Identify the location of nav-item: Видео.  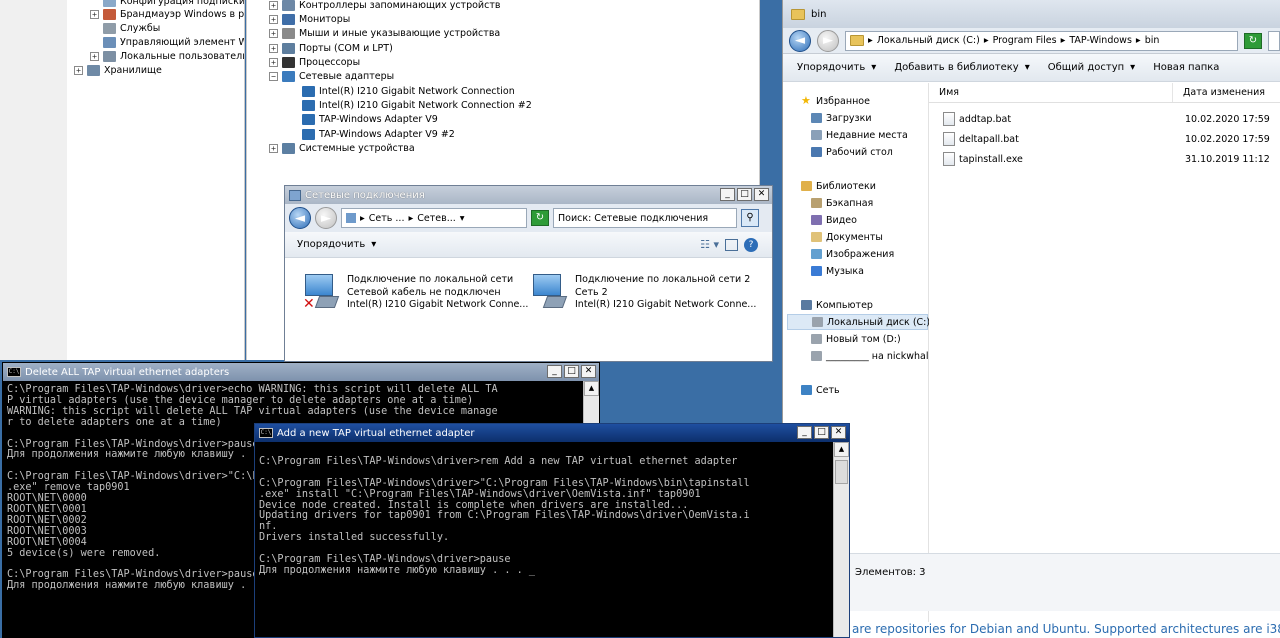
(834, 220).